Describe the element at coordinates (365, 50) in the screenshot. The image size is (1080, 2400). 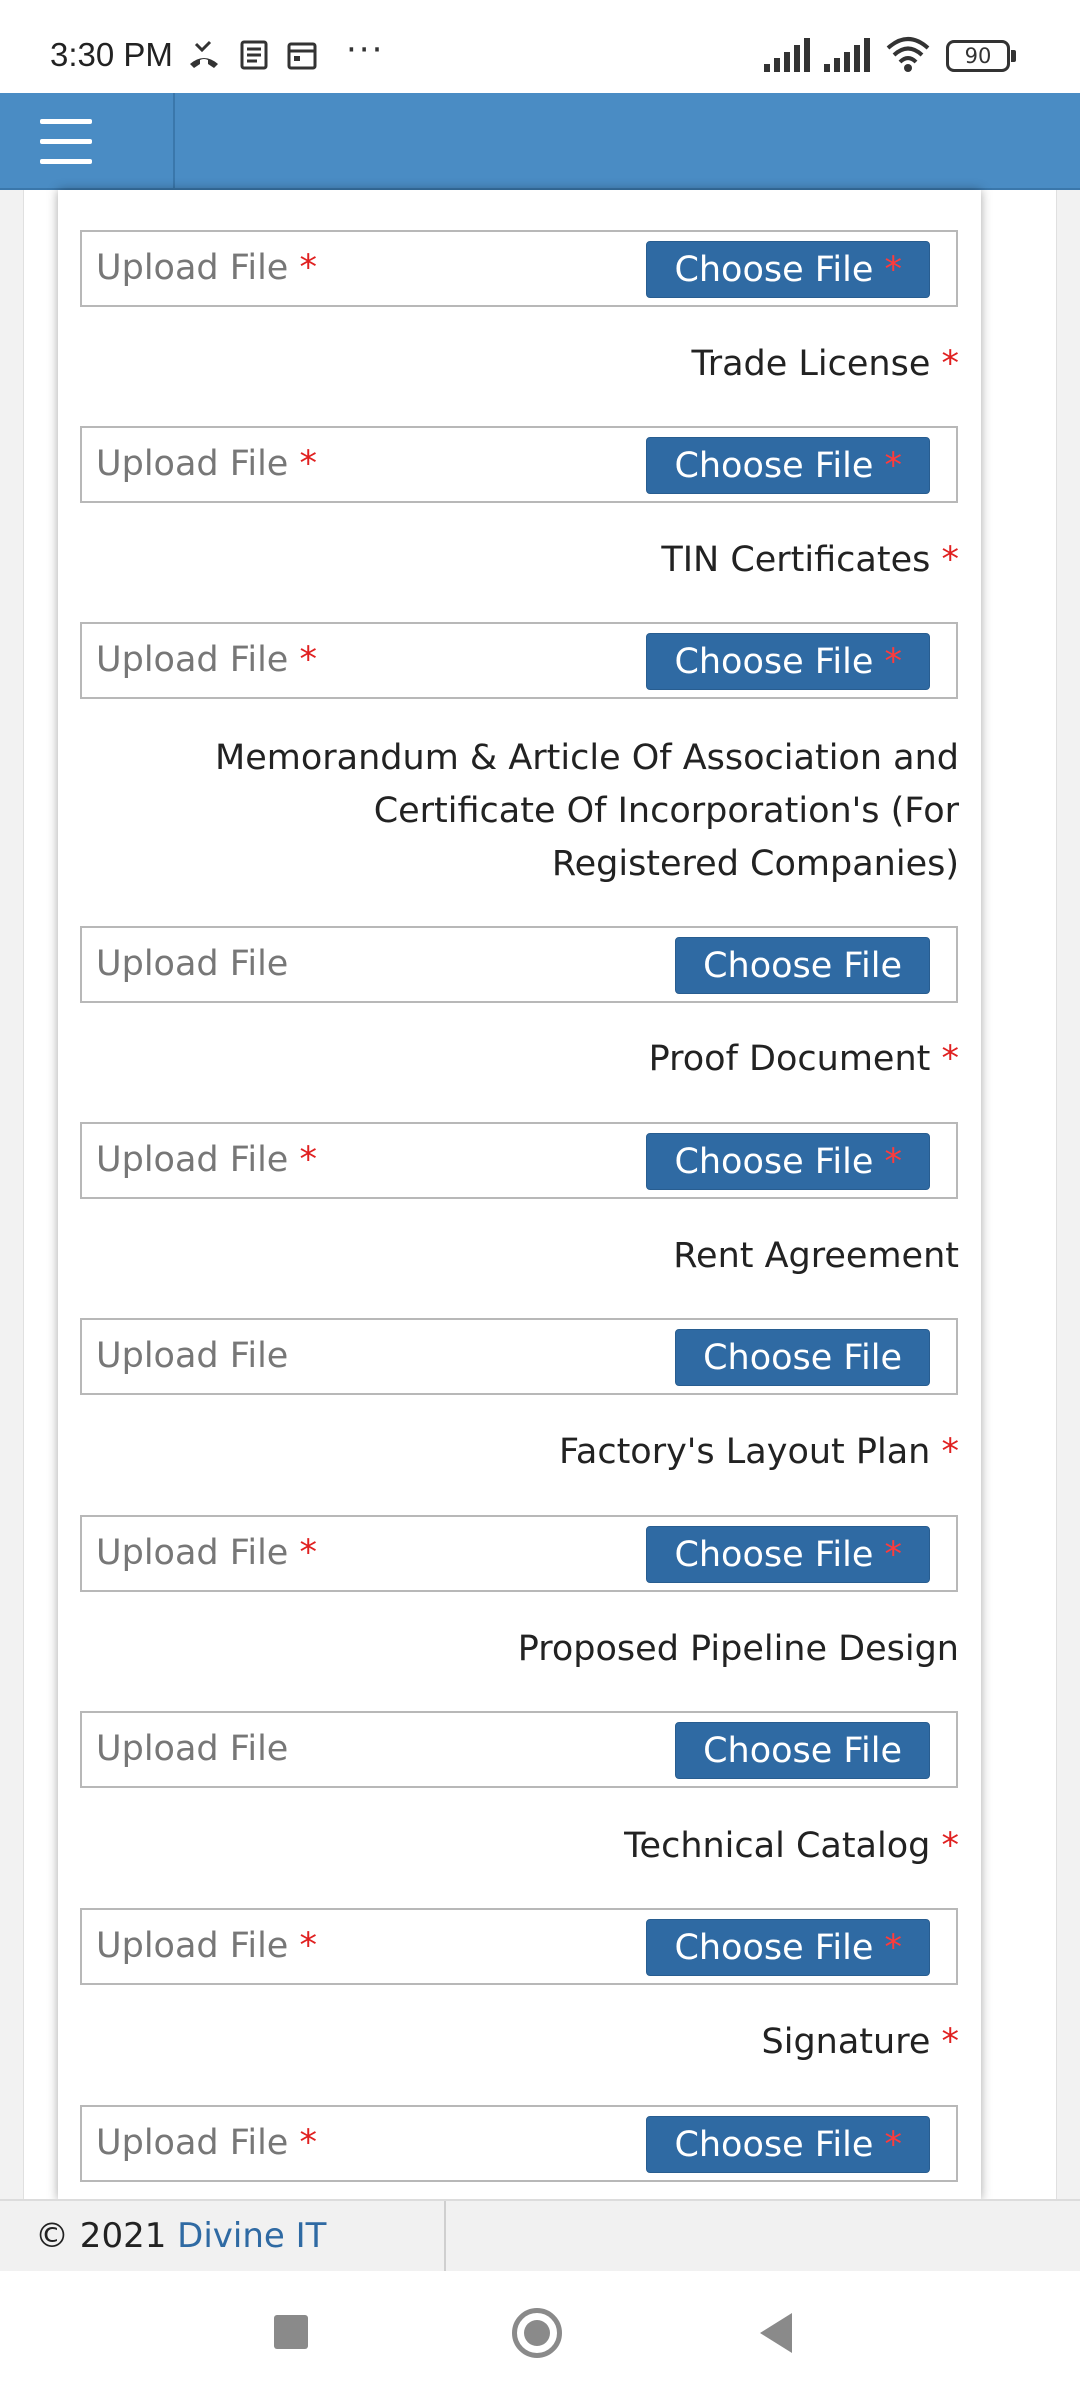
I see `more-notifications-icon: ···` at that location.